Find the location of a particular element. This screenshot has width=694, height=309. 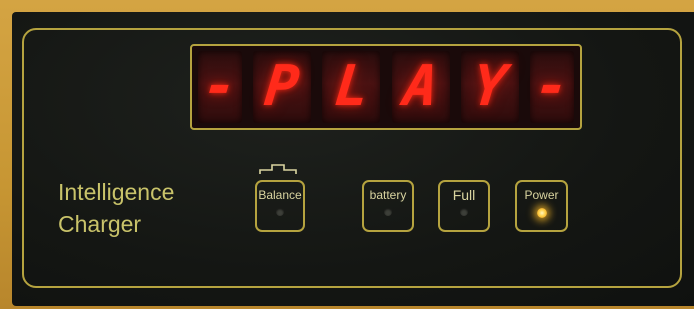

power-label: Power is located at coordinates (541, 195).